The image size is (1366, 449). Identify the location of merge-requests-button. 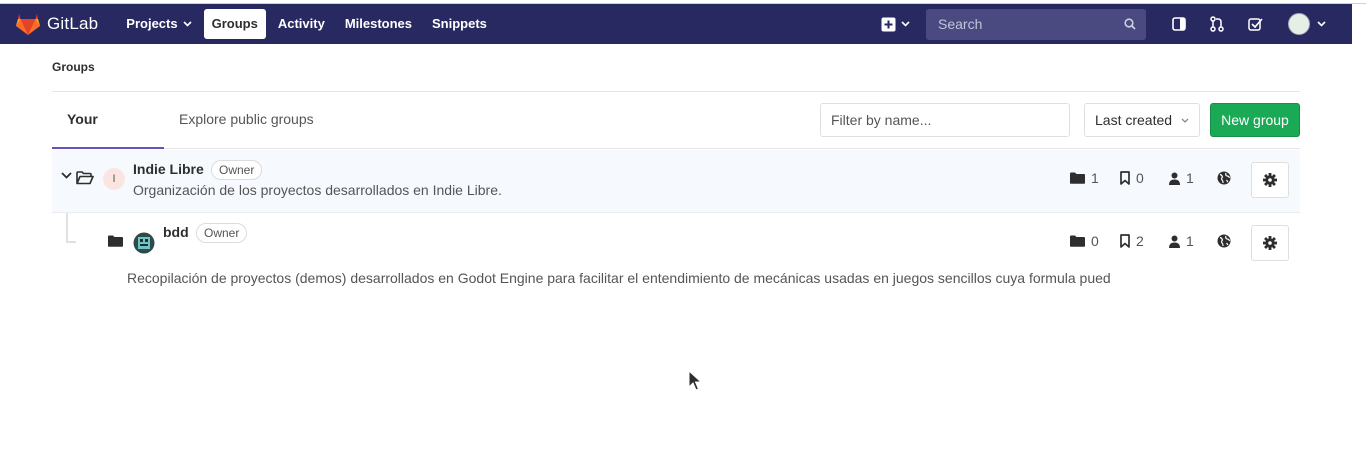
(1217, 24).